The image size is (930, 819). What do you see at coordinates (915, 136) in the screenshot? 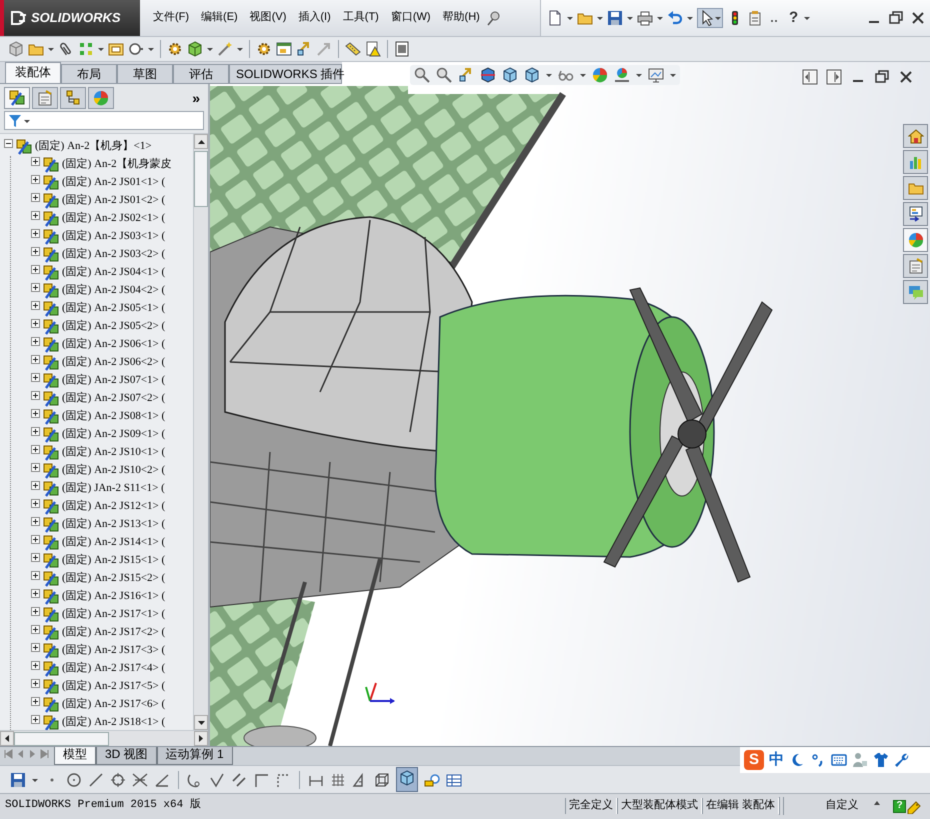
I see `house-pane-button` at bounding box center [915, 136].